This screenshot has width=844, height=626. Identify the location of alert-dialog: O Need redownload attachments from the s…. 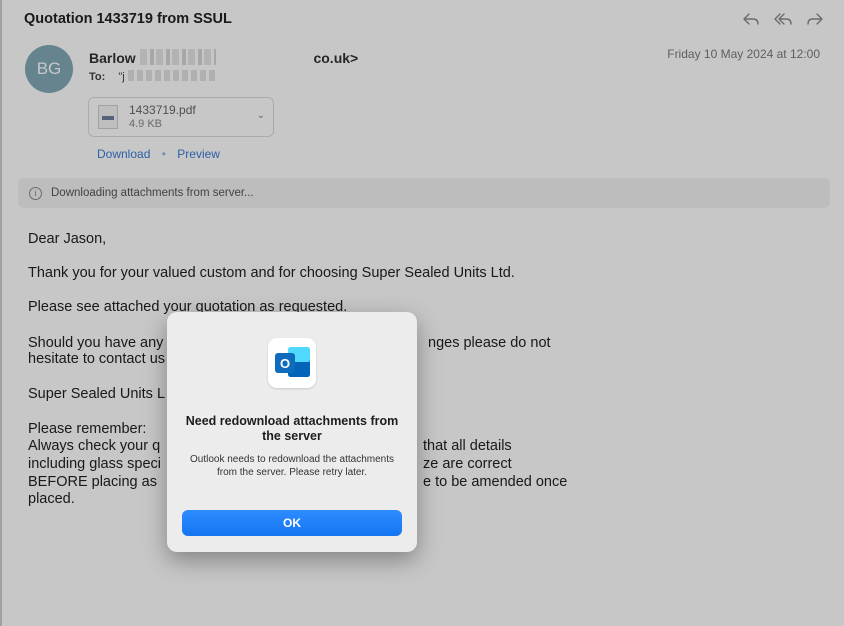
(292, 432).